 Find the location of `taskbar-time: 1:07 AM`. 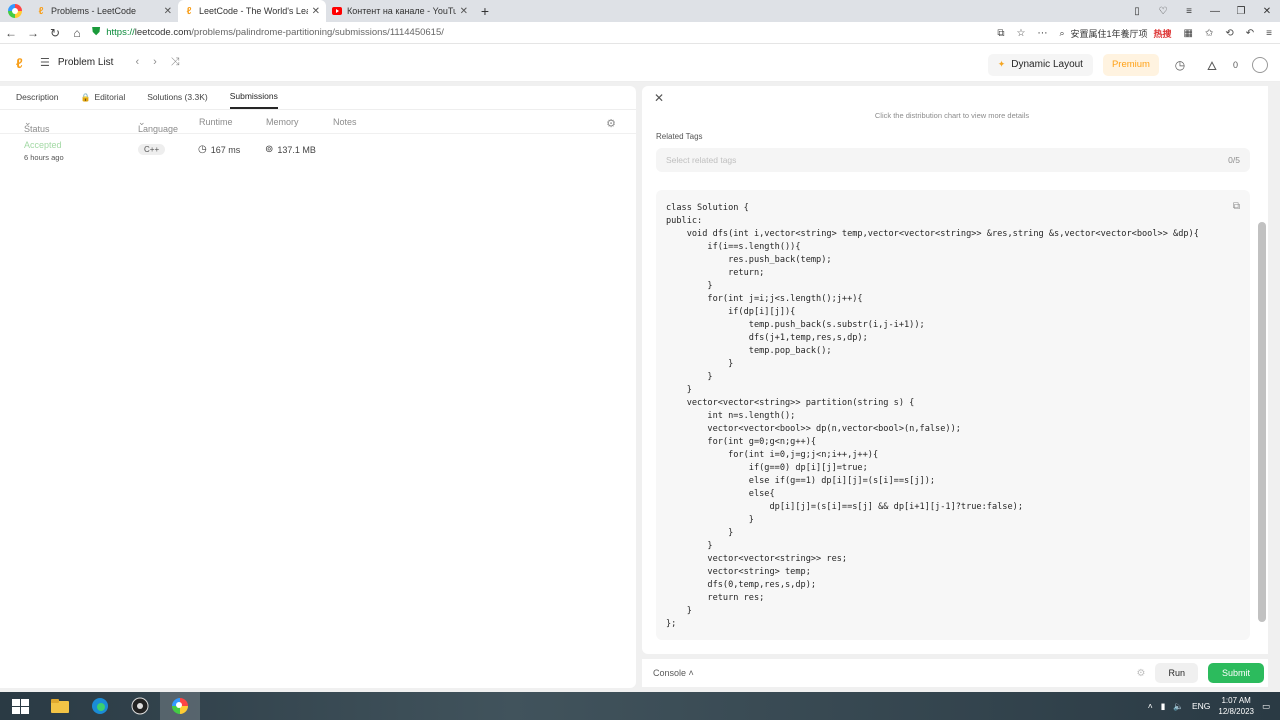

taskbar-time: 1:07 AM is located at coordinates (1236, 700).